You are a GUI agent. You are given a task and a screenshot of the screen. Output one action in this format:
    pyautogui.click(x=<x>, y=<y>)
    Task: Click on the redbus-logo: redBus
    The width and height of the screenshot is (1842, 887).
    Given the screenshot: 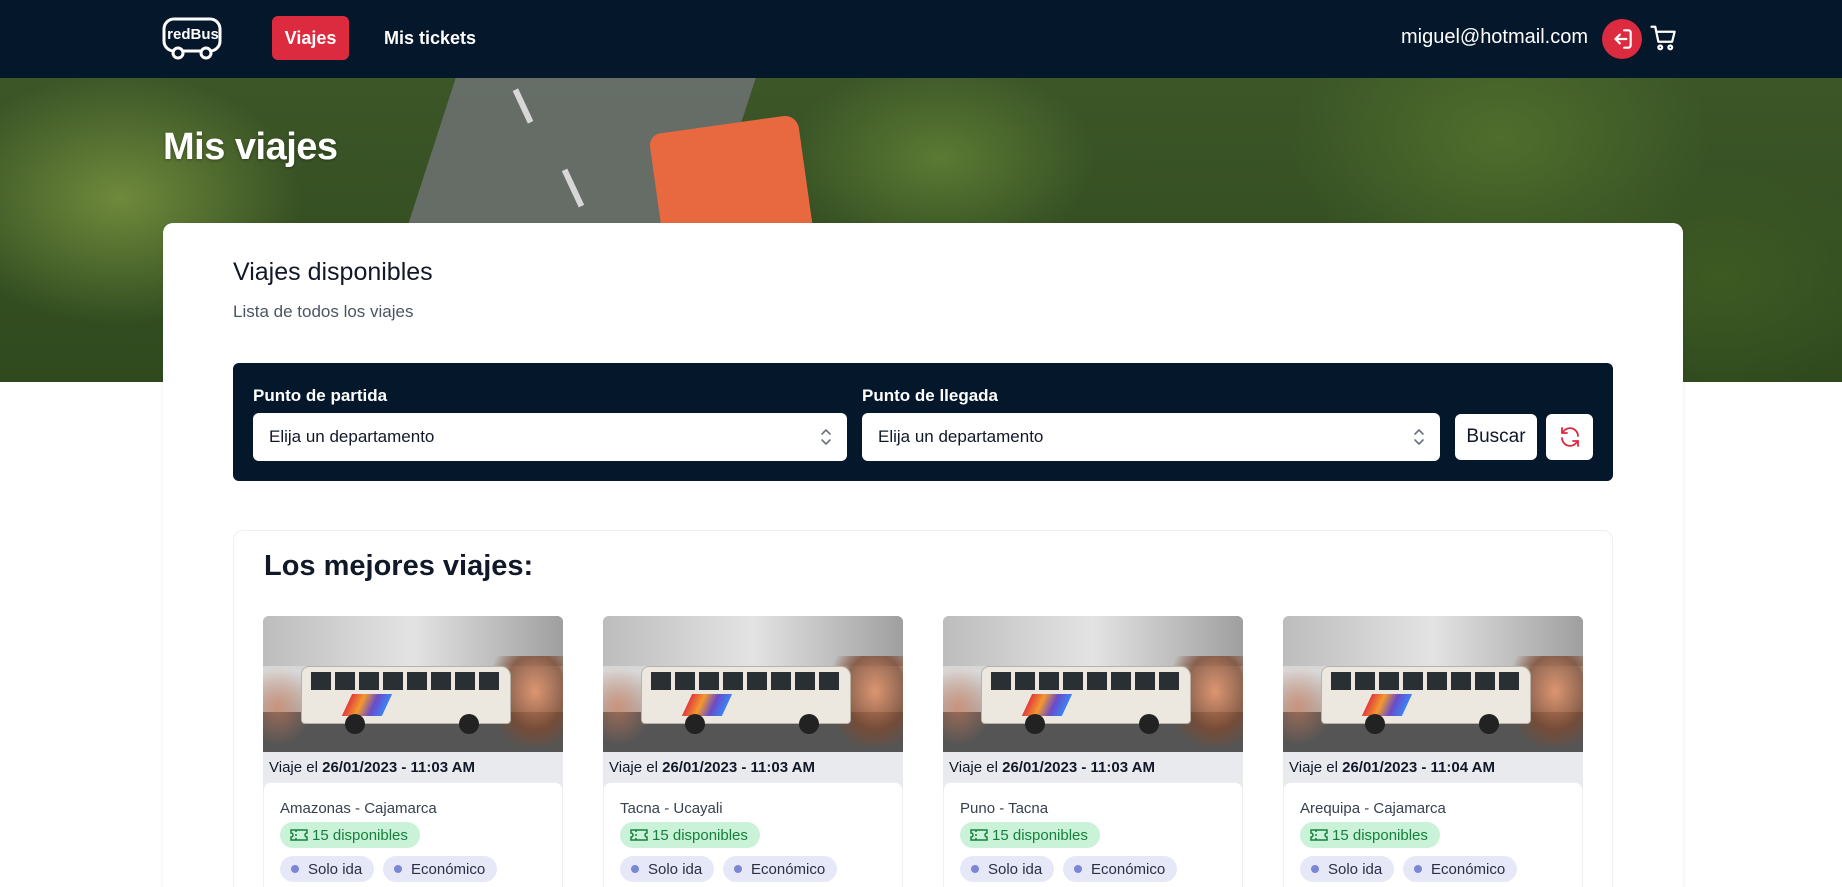 What is the action you would take?
    pyautogui.click(x=193, y=39)
    